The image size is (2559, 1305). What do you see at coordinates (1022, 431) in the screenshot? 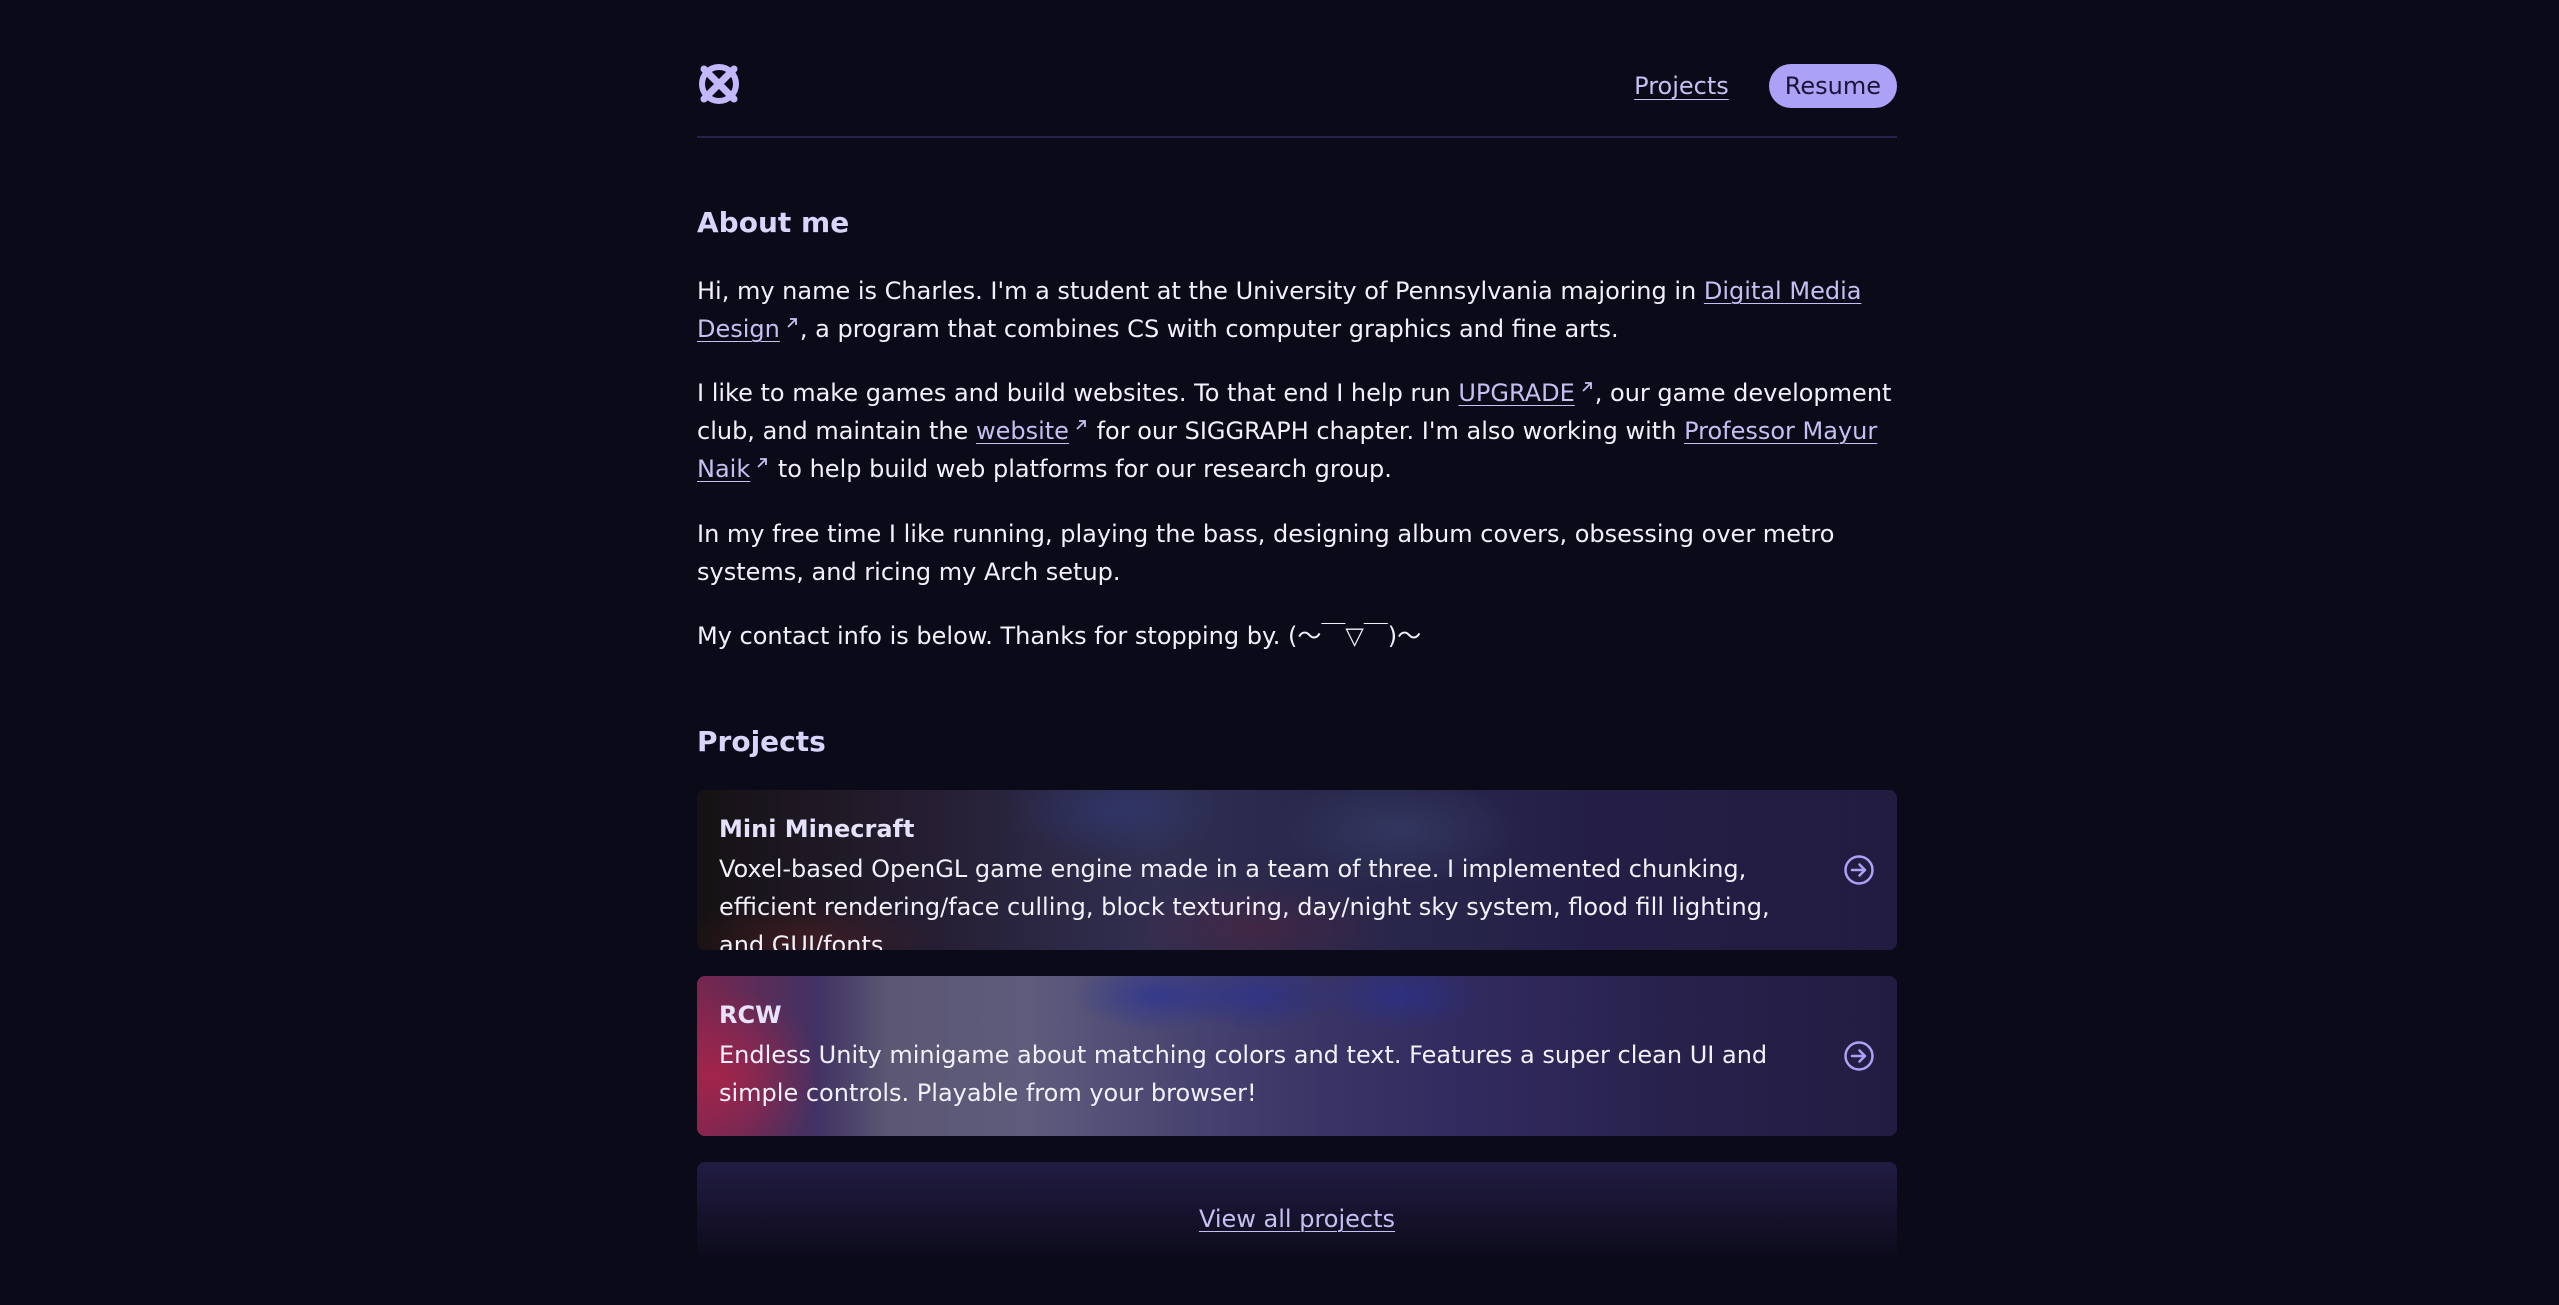
I see `website-label: website` at bounding box center [1022, 431].